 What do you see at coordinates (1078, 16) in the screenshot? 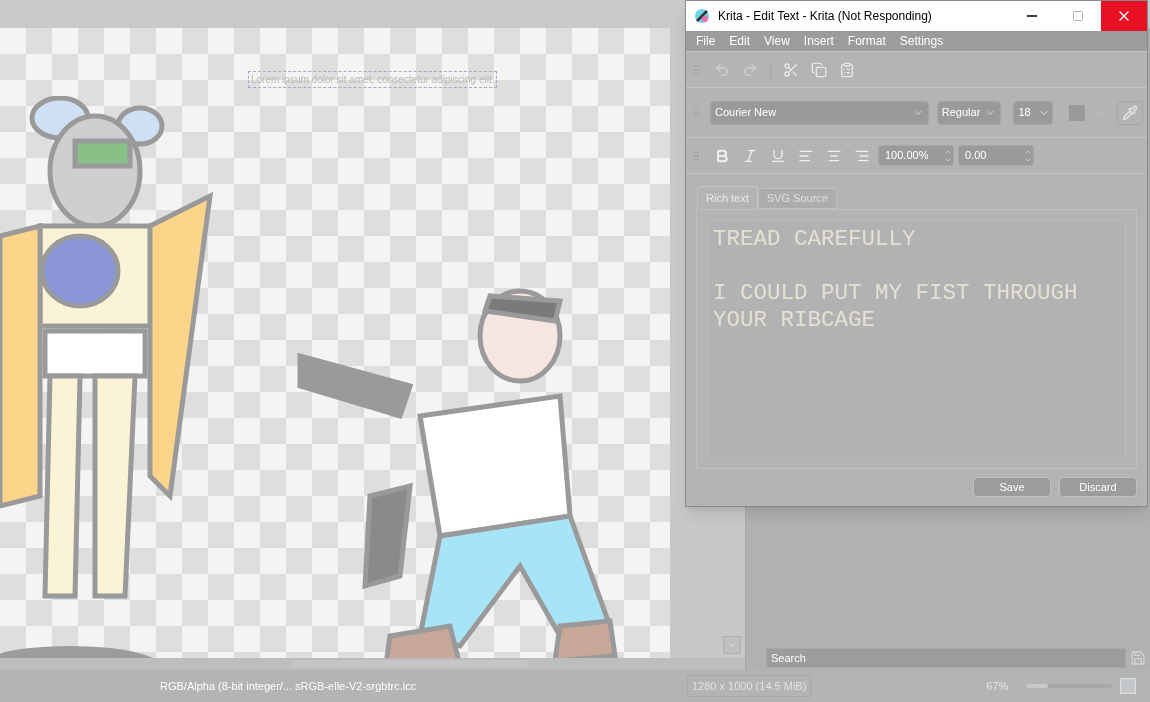
I see `maximize-icon` at bounding box center [1078, 16].